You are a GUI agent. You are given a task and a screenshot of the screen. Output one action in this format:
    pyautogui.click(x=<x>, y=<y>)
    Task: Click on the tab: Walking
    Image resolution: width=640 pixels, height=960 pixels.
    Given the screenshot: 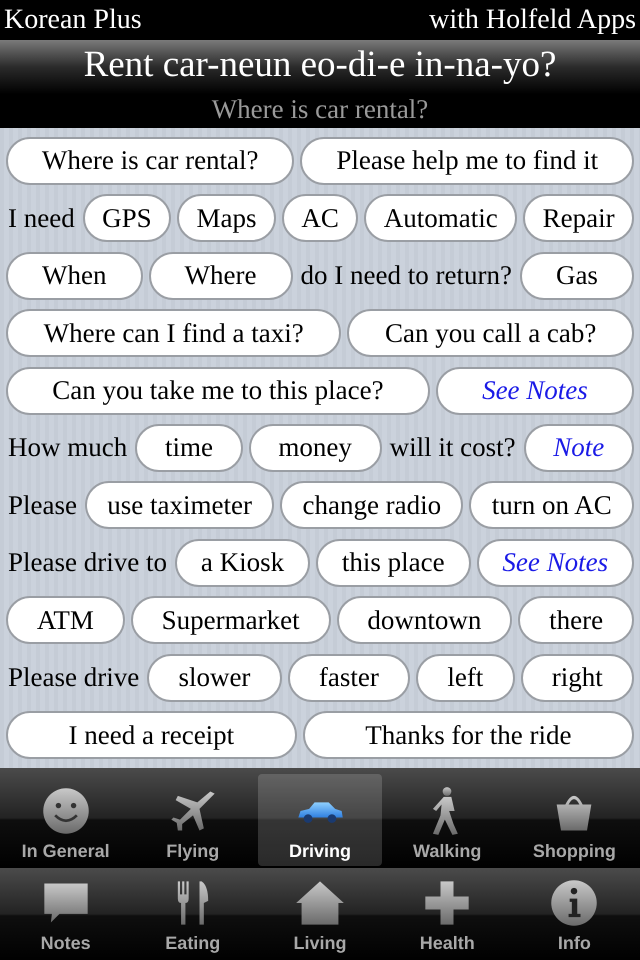 What is the action you would take?
    pyautogui.click(x=447, y=820)
    